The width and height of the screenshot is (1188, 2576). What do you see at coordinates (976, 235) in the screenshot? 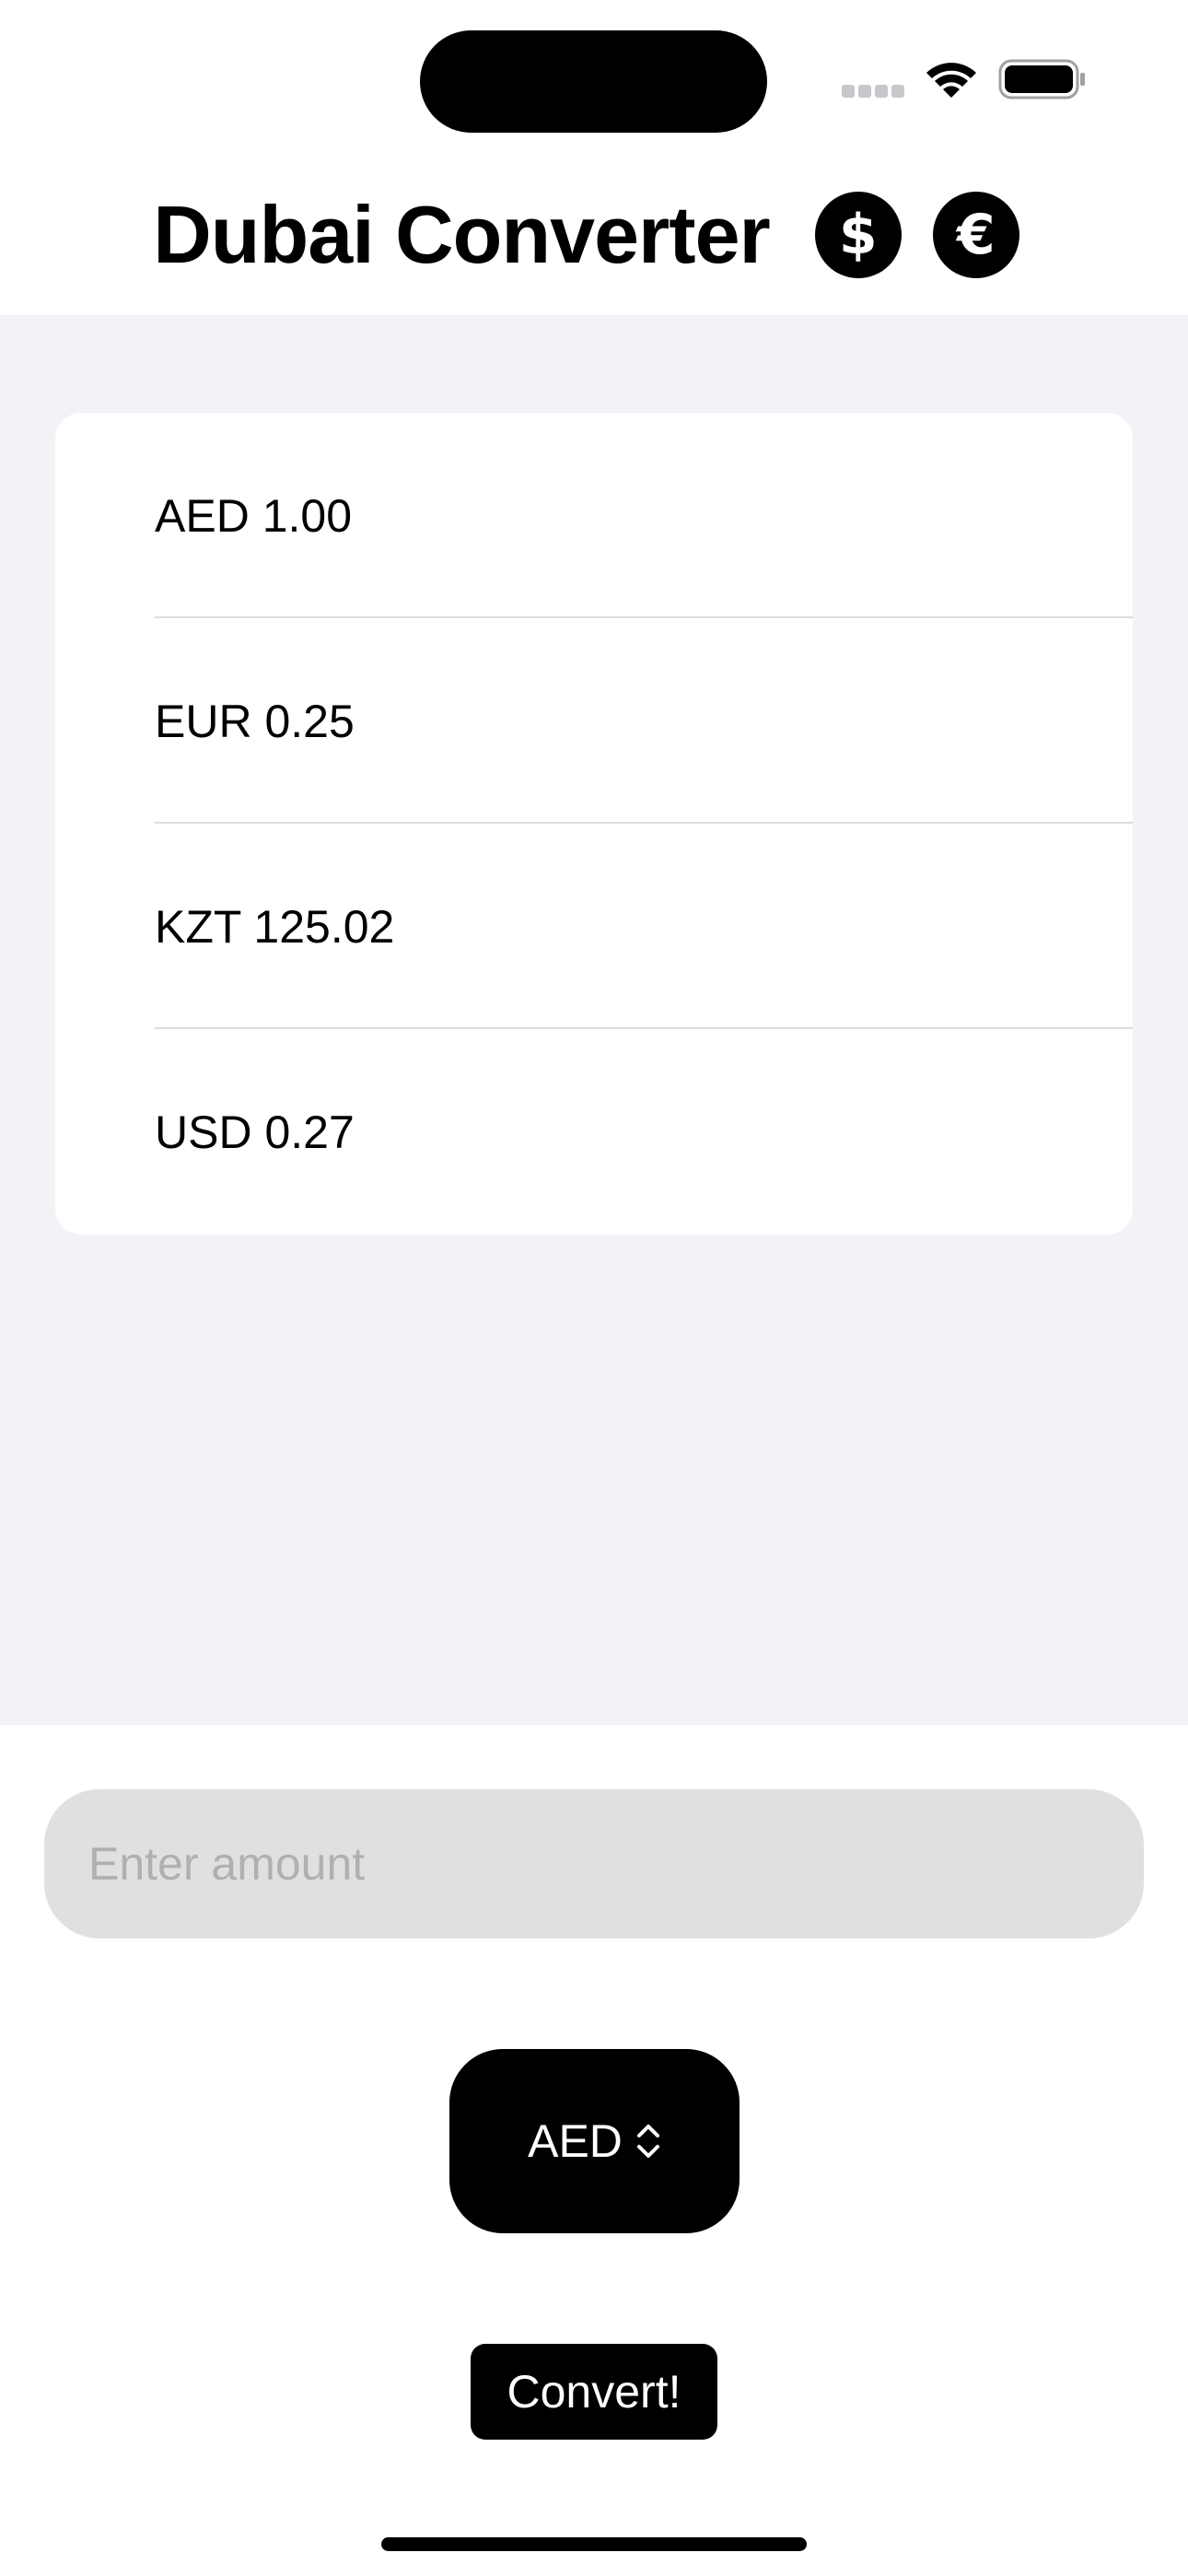
I see `euro-icon: €` at bounding box center [976, 235].